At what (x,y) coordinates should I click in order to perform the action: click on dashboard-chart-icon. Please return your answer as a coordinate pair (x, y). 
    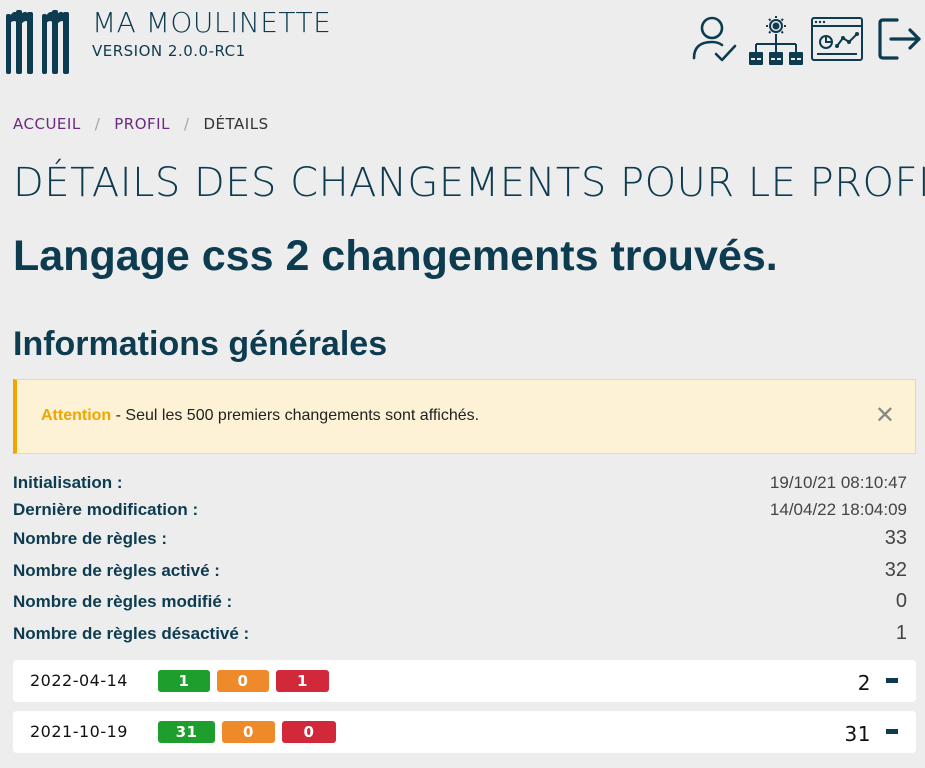
    Looking at the image, I should click on (837, 38).